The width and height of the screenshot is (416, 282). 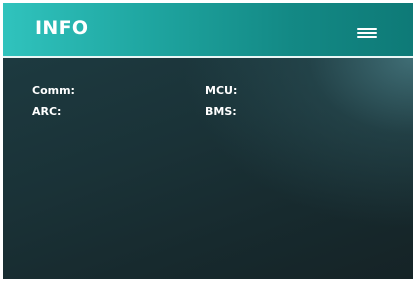 I want to click on hamburger-menu-icon, so click(x=367, y=33).